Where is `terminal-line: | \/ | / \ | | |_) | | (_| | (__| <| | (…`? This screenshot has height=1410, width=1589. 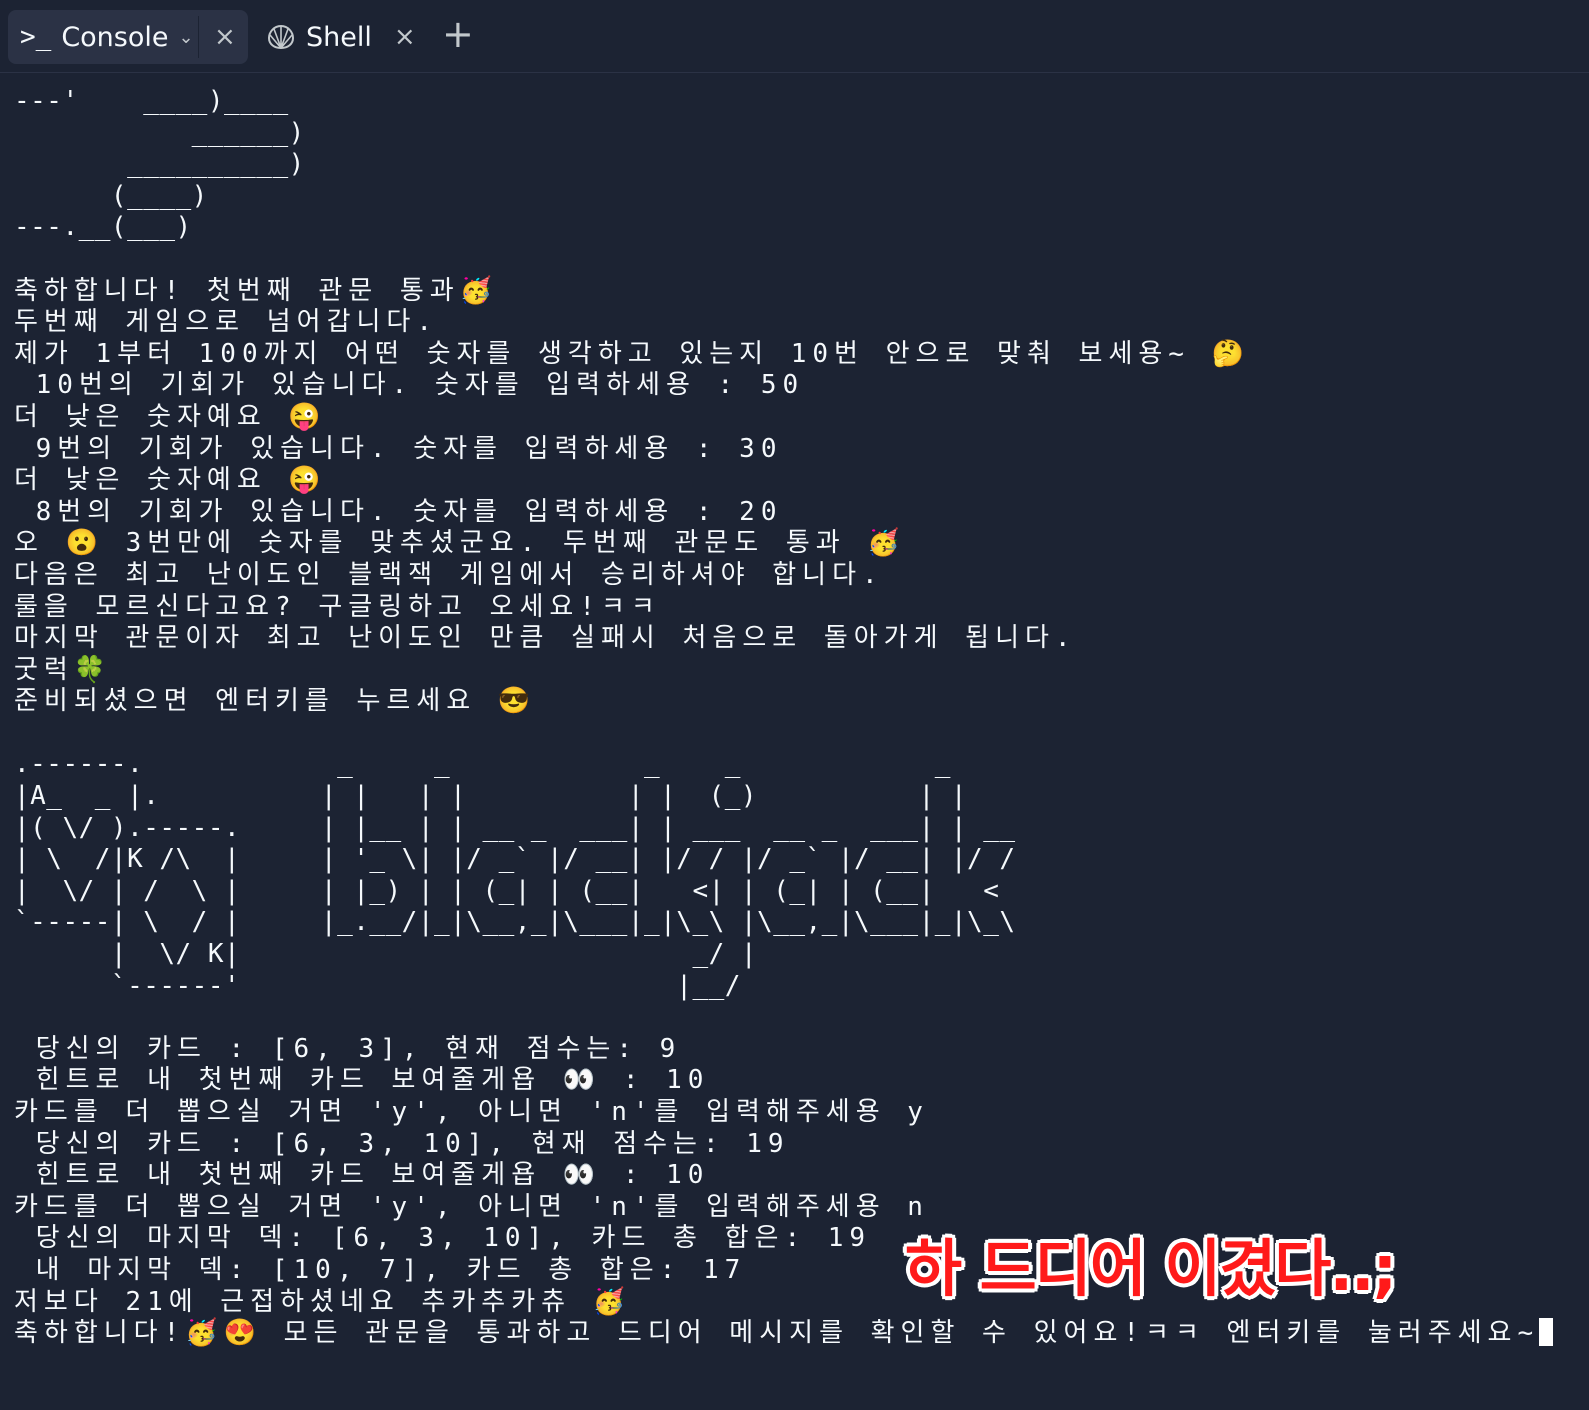 terminal-line: | \/ | / \ | | |_) | | (_| | (__| <| | (… is located at coordinates (507, 890).